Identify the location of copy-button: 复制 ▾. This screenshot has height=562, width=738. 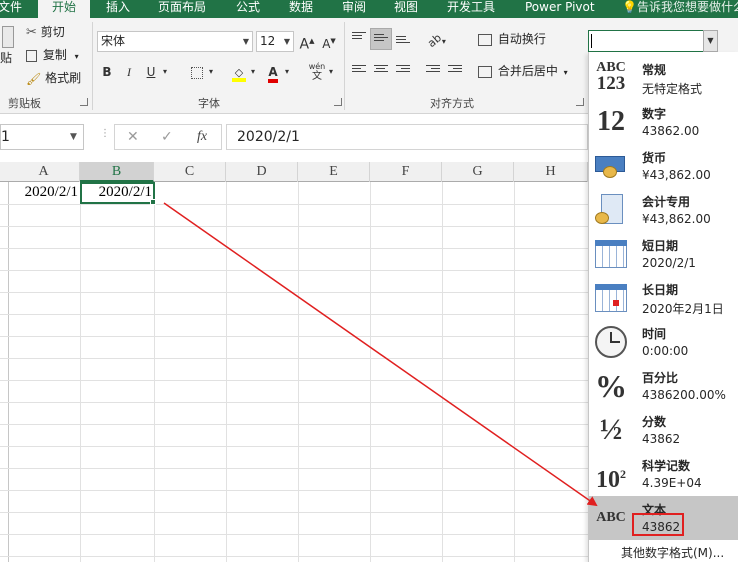
(52, 55).